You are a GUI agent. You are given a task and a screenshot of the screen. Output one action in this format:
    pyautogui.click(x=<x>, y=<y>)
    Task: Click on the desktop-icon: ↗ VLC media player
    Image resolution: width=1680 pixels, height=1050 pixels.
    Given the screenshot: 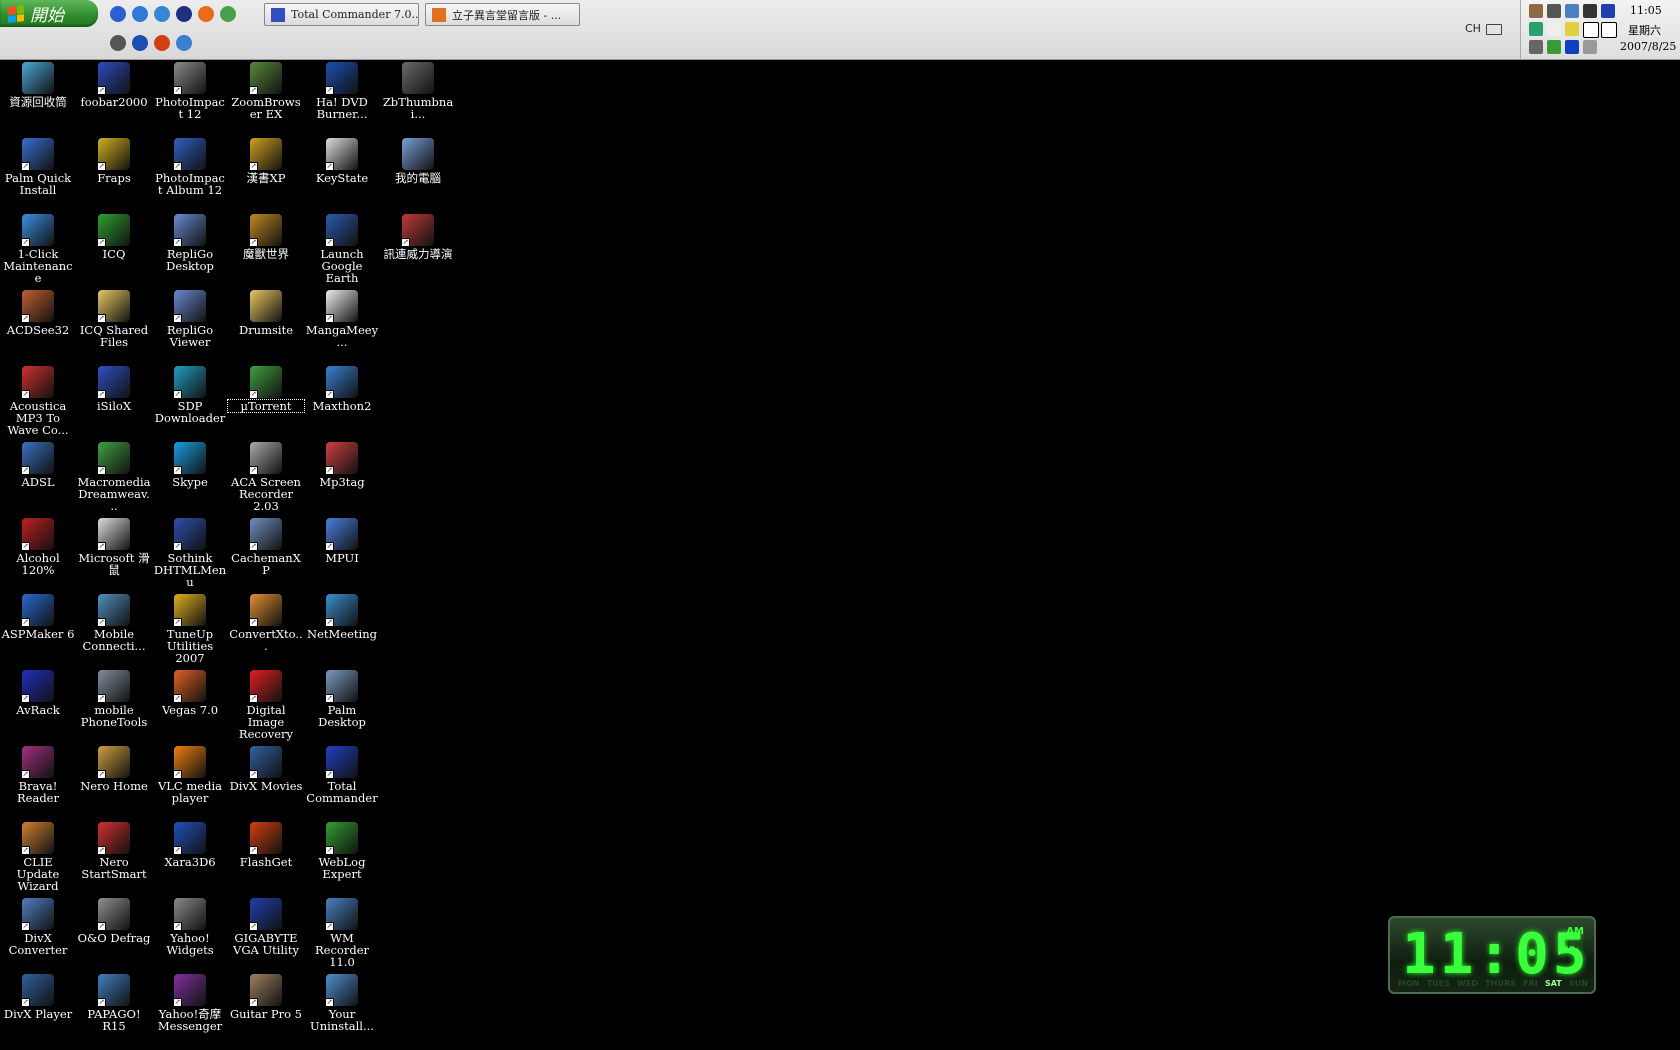 What is the action you would take?
    pyautogui.click(x=190, y=774)
    